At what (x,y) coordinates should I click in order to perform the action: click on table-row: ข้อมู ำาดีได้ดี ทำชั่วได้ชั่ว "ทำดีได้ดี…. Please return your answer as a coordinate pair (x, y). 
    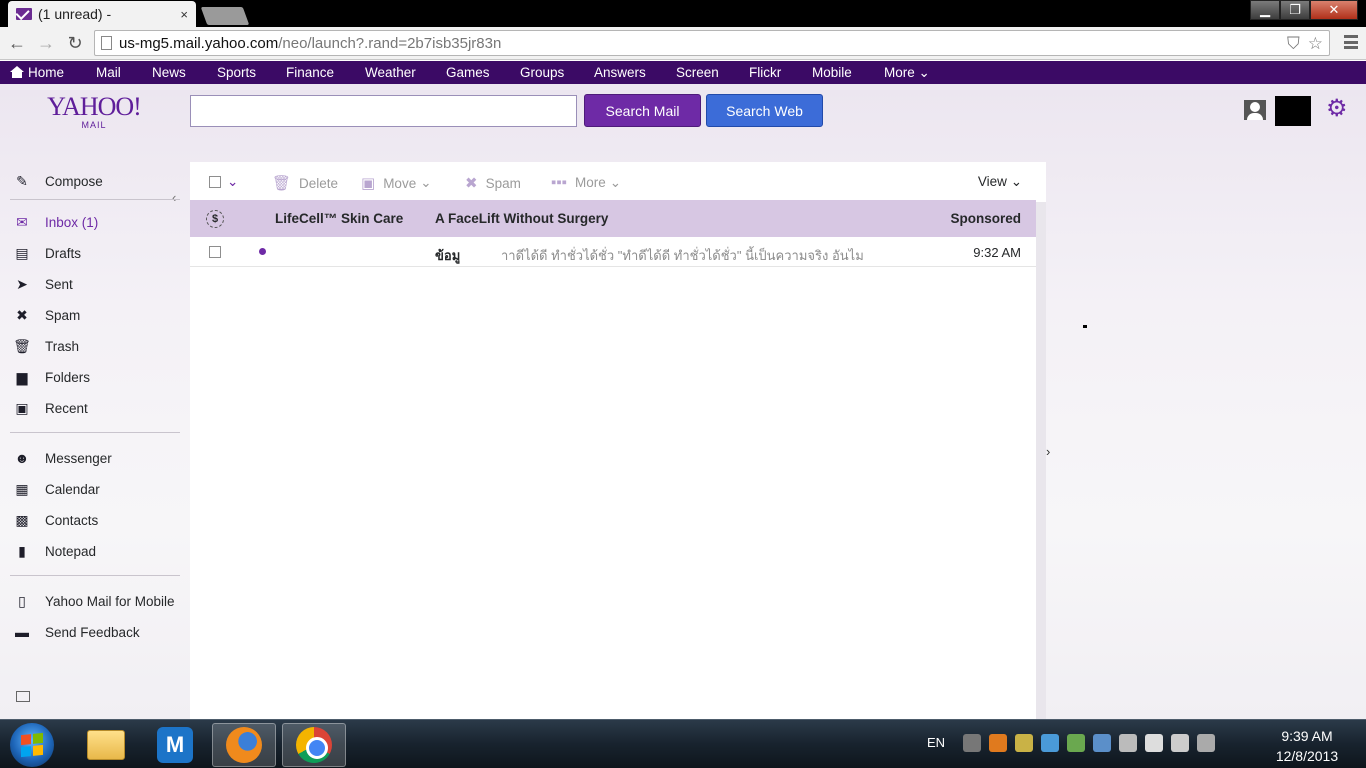
    Looking at the image, I should click on (613, 252).